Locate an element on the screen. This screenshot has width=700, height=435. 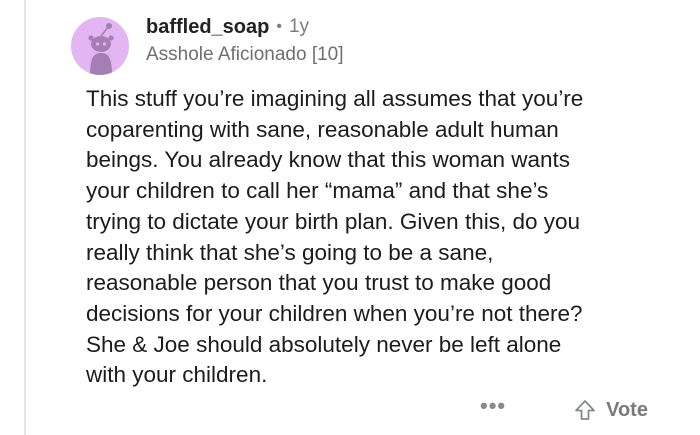
comment-header: baffled_soap • 1y is located at coordinates (245, 27).